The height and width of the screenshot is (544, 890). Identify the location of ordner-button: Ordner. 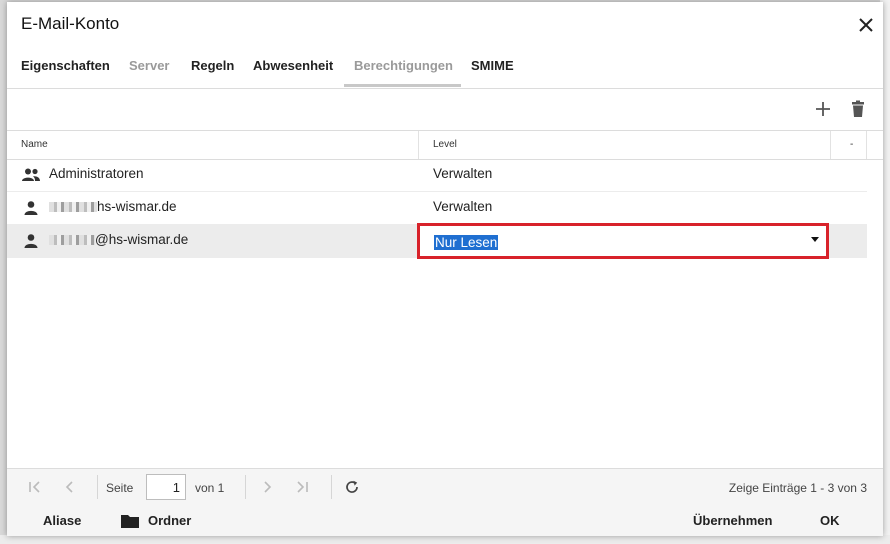
(156, 520).